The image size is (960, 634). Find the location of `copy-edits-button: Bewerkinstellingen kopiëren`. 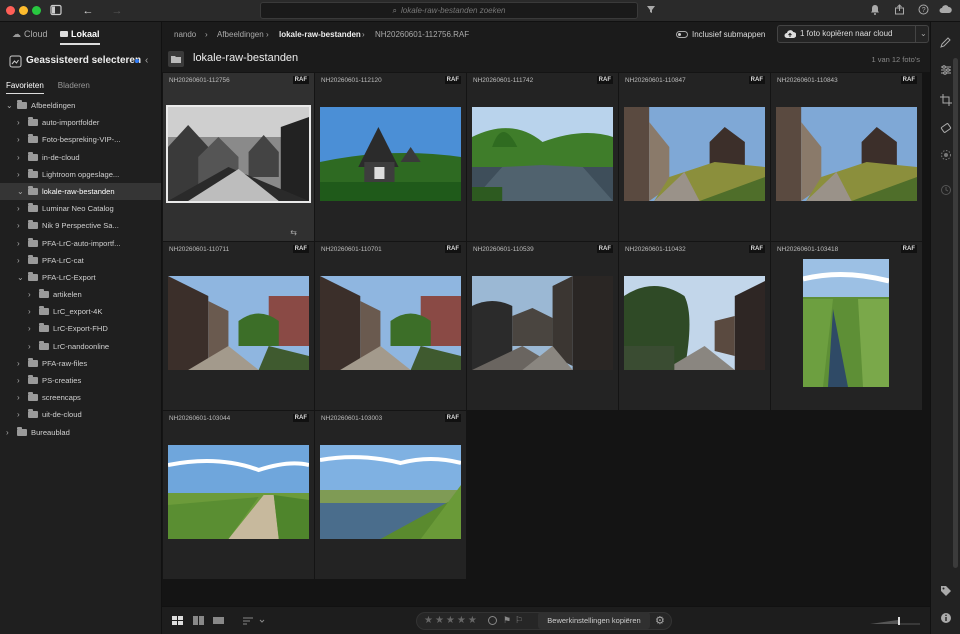

copy-edits-button: Bewerkinstellingen kopiëren is located at coordinates (594, 620).